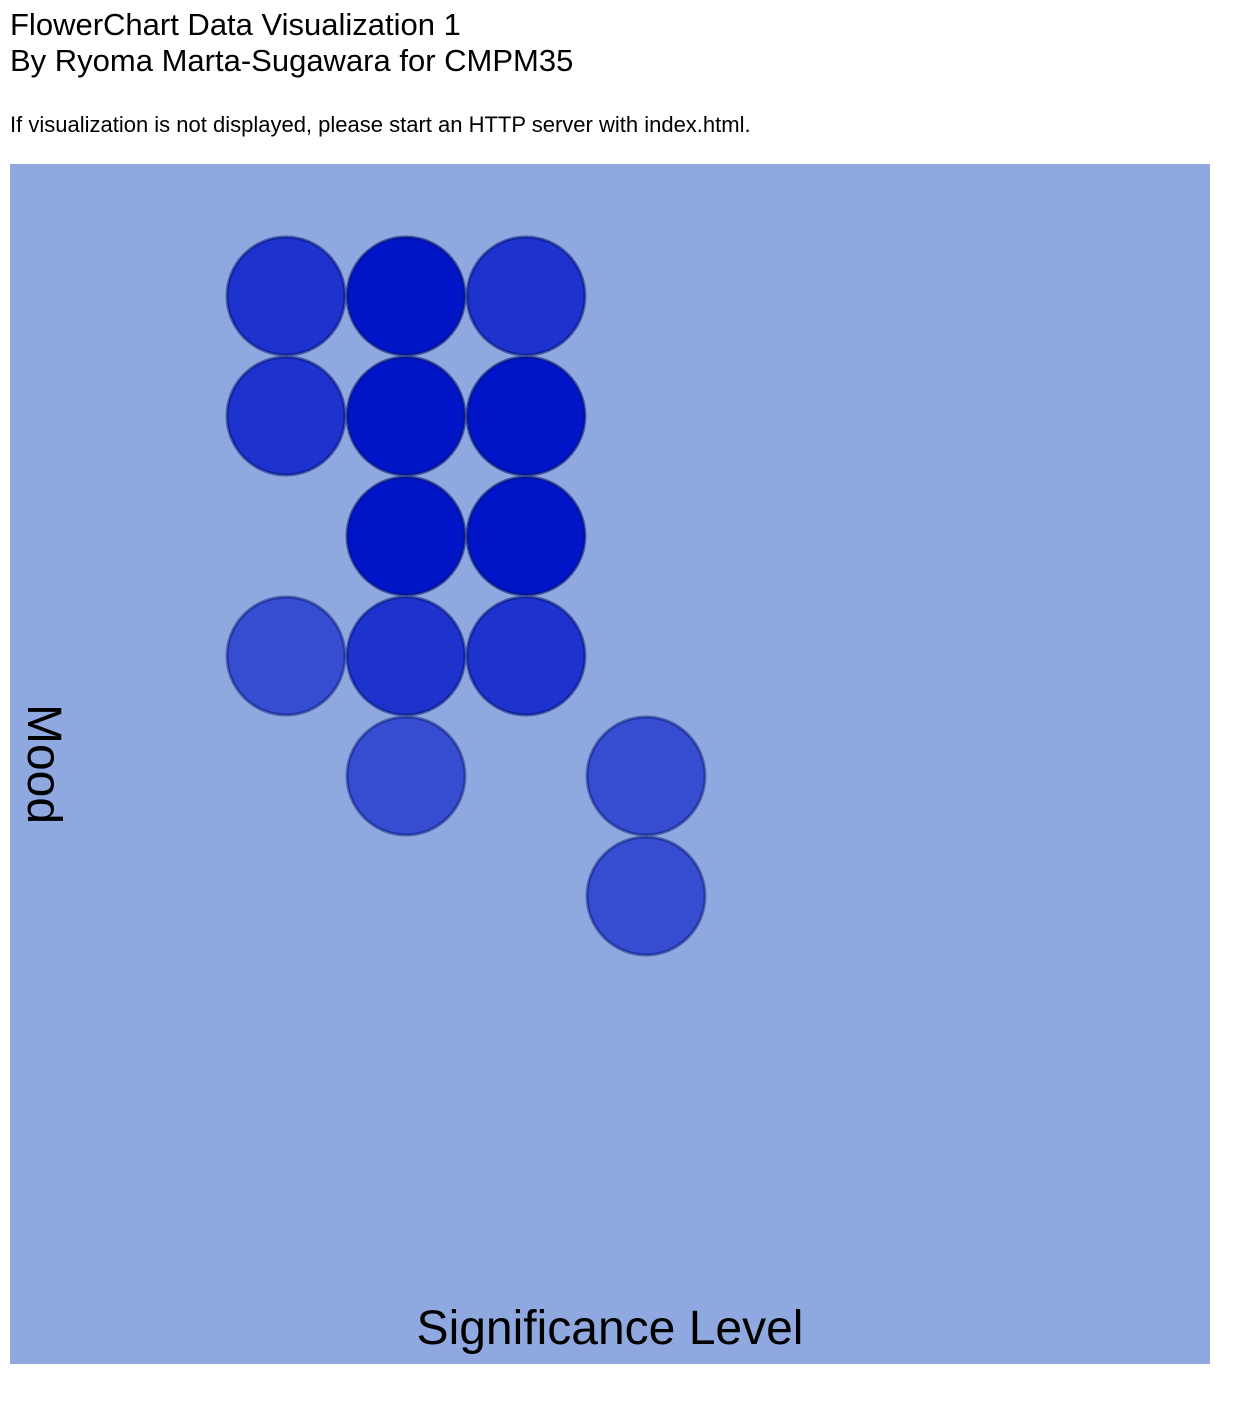  I want to click on page-title: FlowerChart Data Visualization 1, so click(235, 24).